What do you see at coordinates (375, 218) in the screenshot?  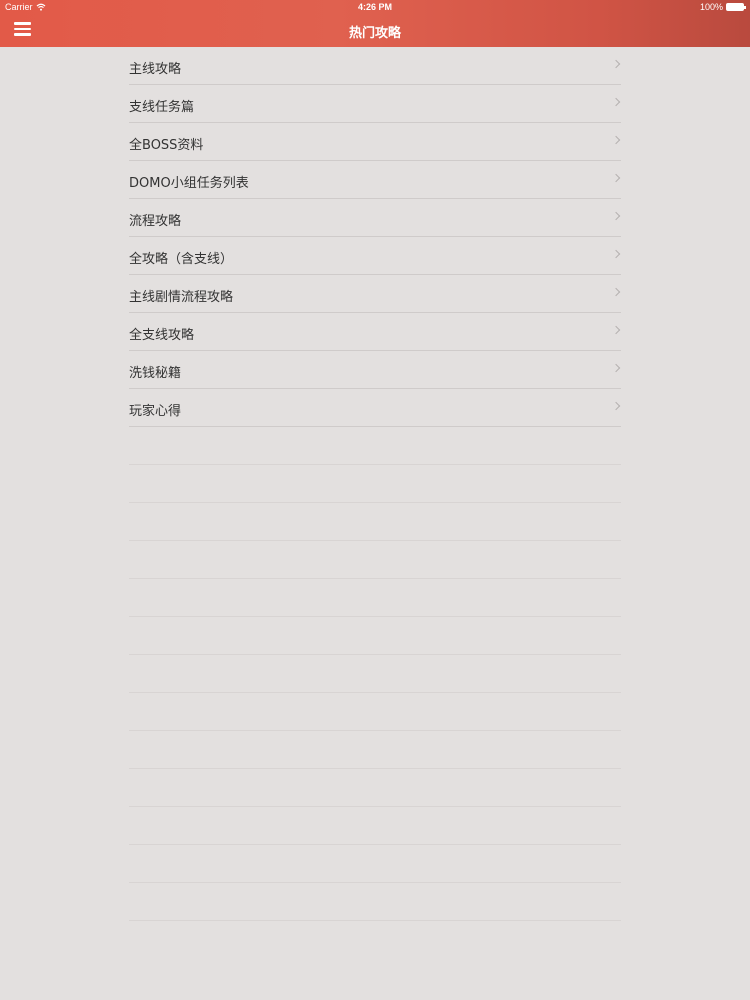 I see `list-item-walkthrough: 流程攻略` at bounding box center [375, 218].